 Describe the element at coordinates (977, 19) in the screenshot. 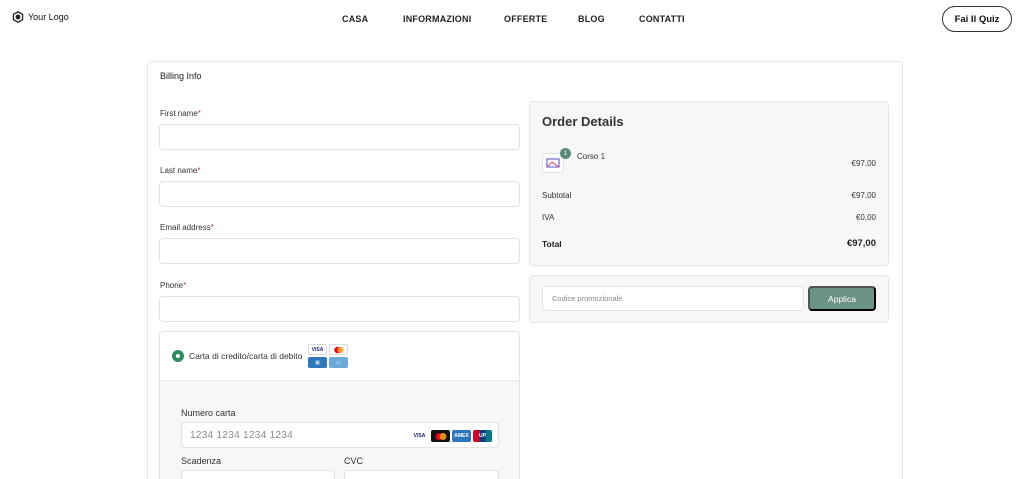

I see `quiz-button: Fai Il Quiz` at that location.